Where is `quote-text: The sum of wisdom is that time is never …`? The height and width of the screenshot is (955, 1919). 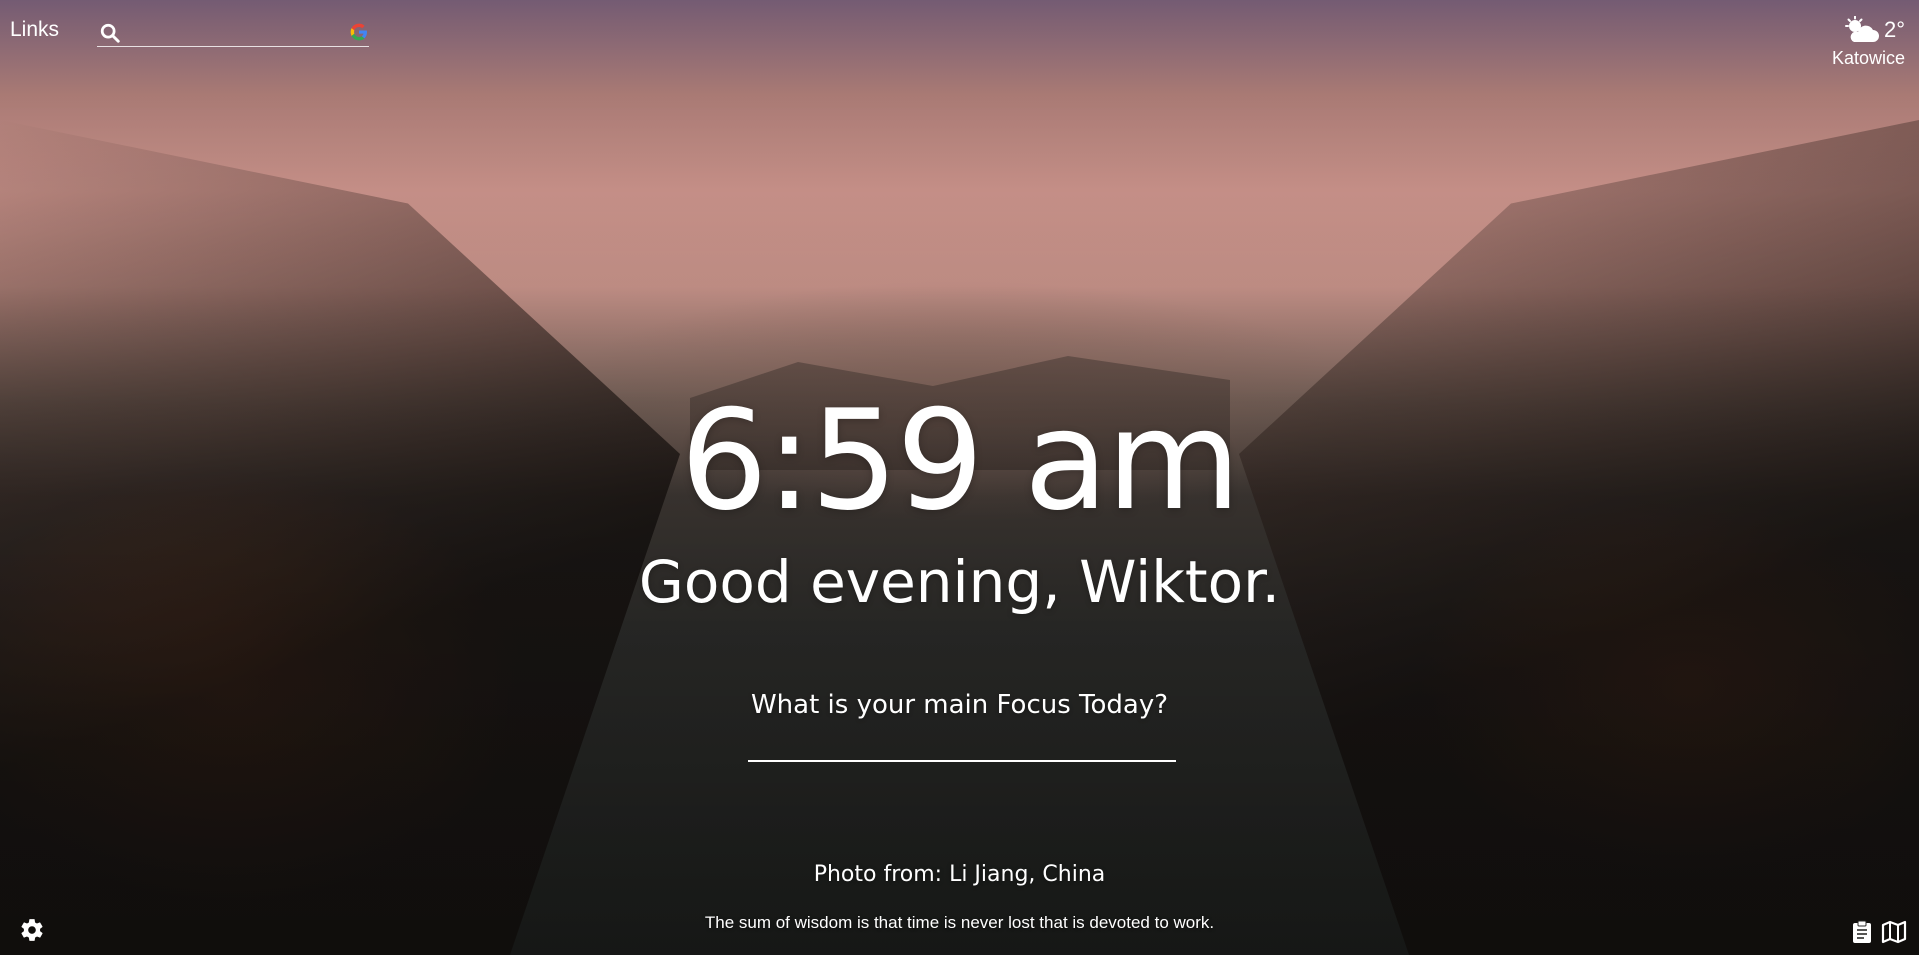 quote-text: The sum of wisdom is that time is never … is located at coordinates (959, 922).